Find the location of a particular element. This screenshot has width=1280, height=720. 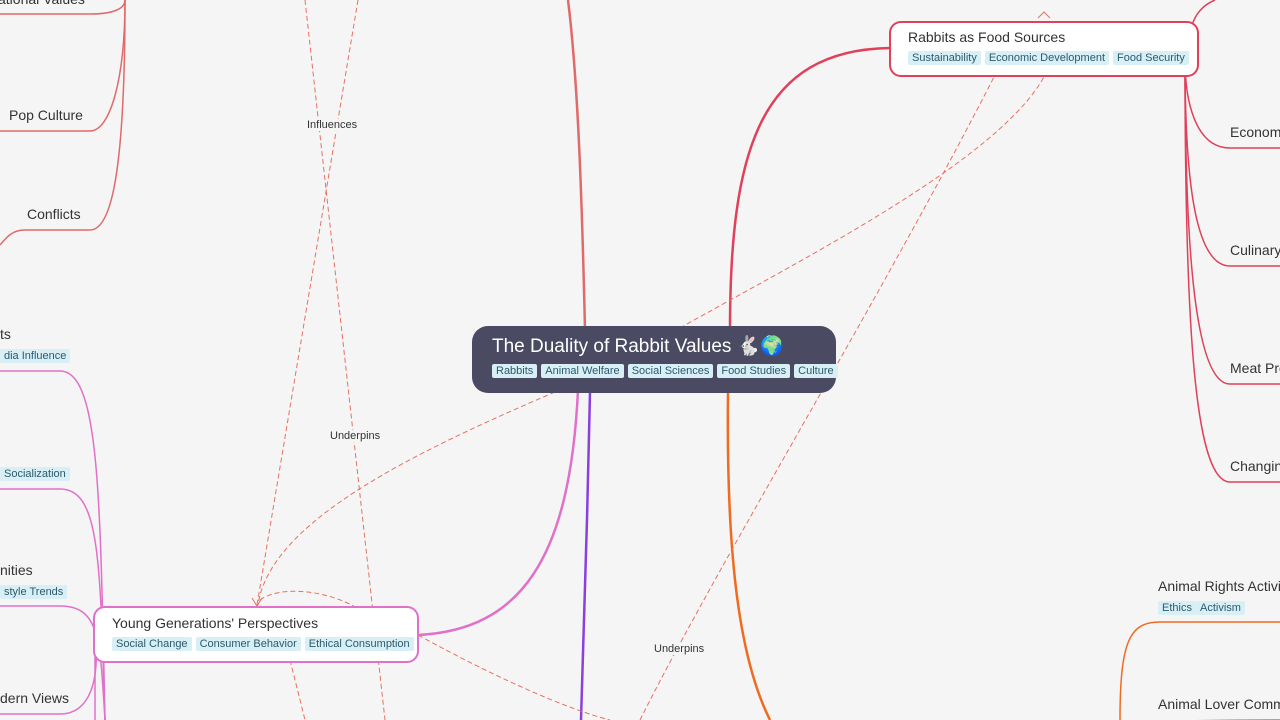

node-animal-rights-activism: Animal Rights Activis is located at coordinates (1219, 586).